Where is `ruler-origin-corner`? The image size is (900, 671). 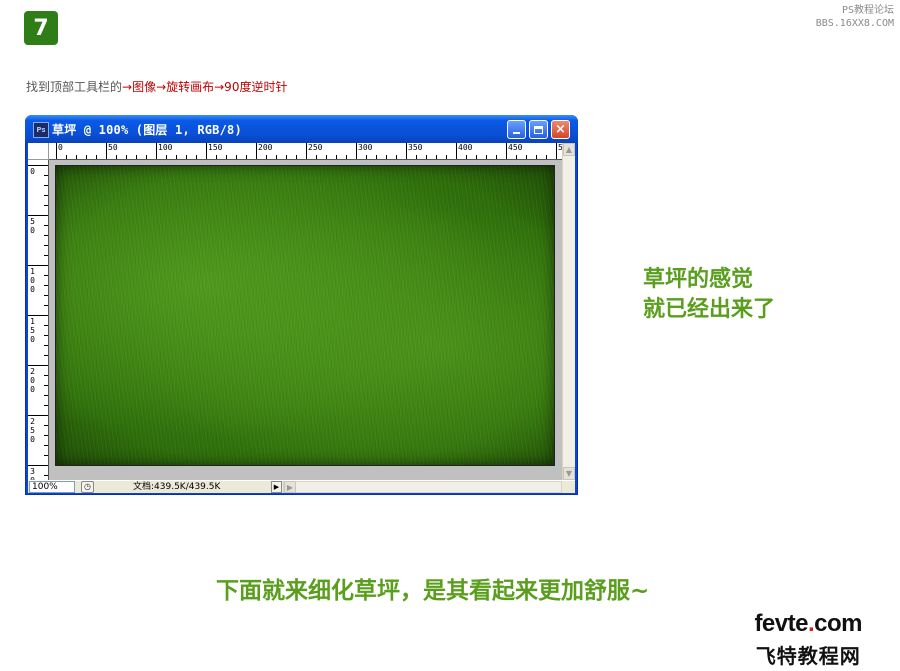 ruler-origin-corner is located at coordinates (38, 151).